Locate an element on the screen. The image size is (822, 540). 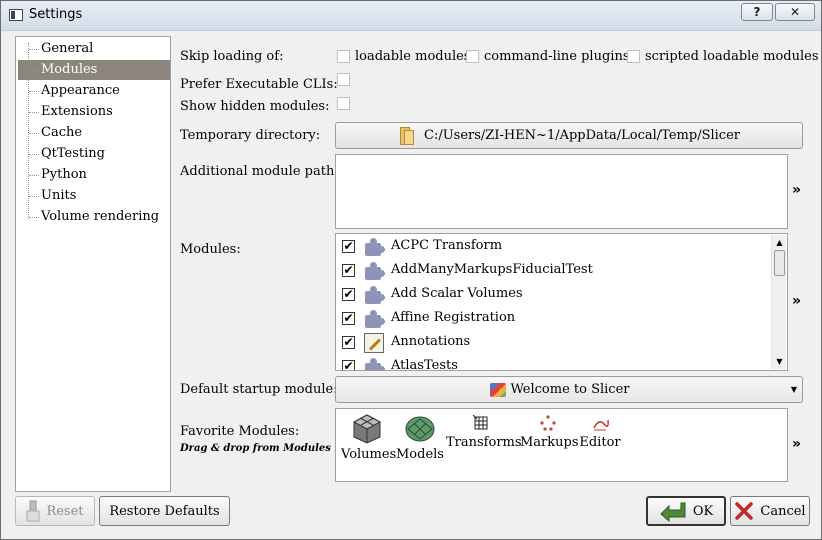
favorite-volumes: Volumes is located at coordinates (369, 435).